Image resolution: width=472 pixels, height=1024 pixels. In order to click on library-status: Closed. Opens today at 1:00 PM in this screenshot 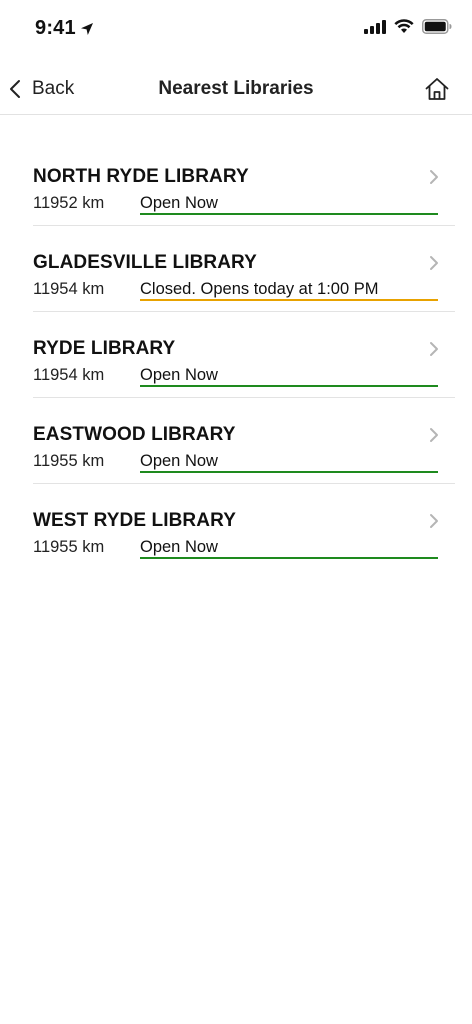, I will do `click(289, 289)`.